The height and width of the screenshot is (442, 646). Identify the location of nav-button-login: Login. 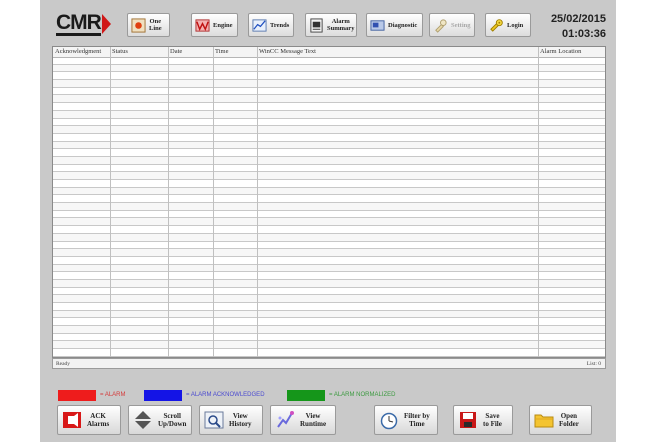
(508, 25).